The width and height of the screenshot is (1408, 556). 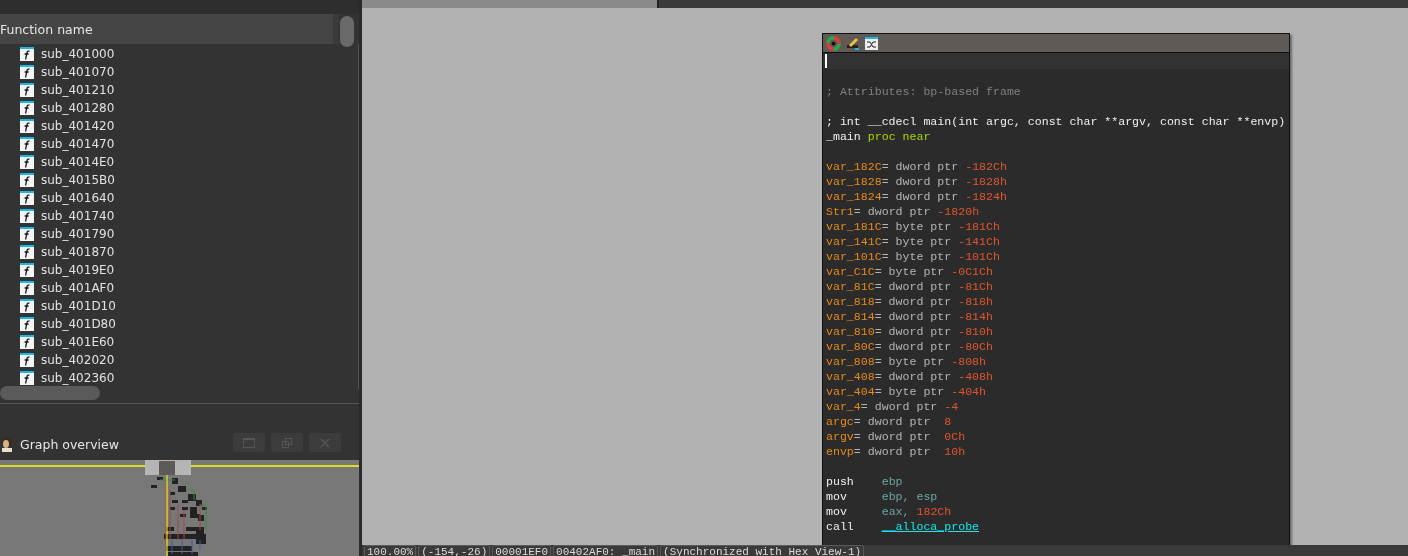 I want to click on function-list-item: sub_401870, so click(x=179, y=252).